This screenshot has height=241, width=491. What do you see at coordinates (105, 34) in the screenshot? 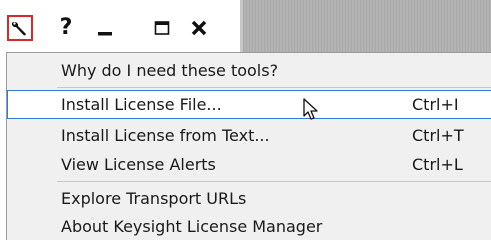
I see `minimize-icon` at bounding box center [105, 34].